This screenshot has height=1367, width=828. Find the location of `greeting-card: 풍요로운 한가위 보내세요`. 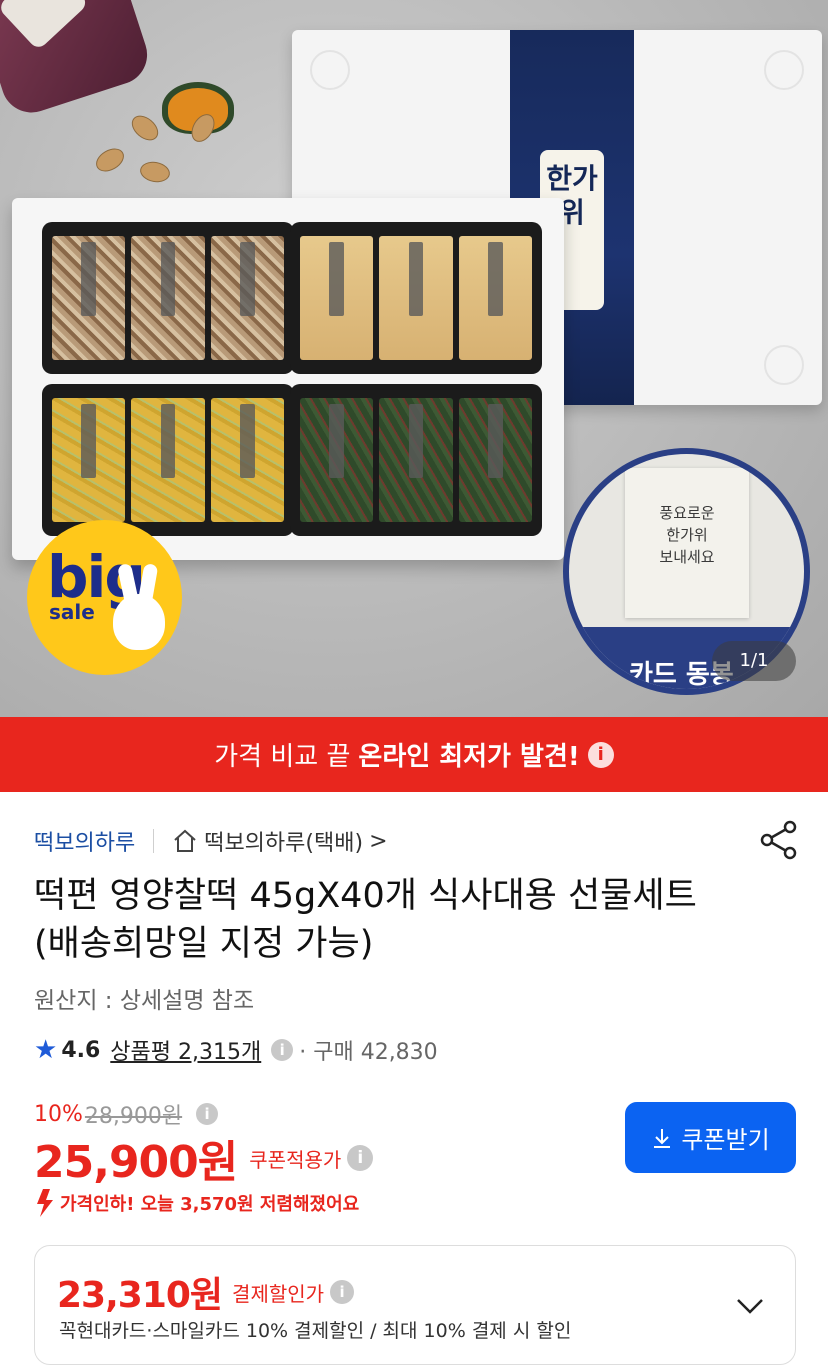

greeting-card: 풍요로운 한가위 보내세요 is located at coordinates (687, 543).